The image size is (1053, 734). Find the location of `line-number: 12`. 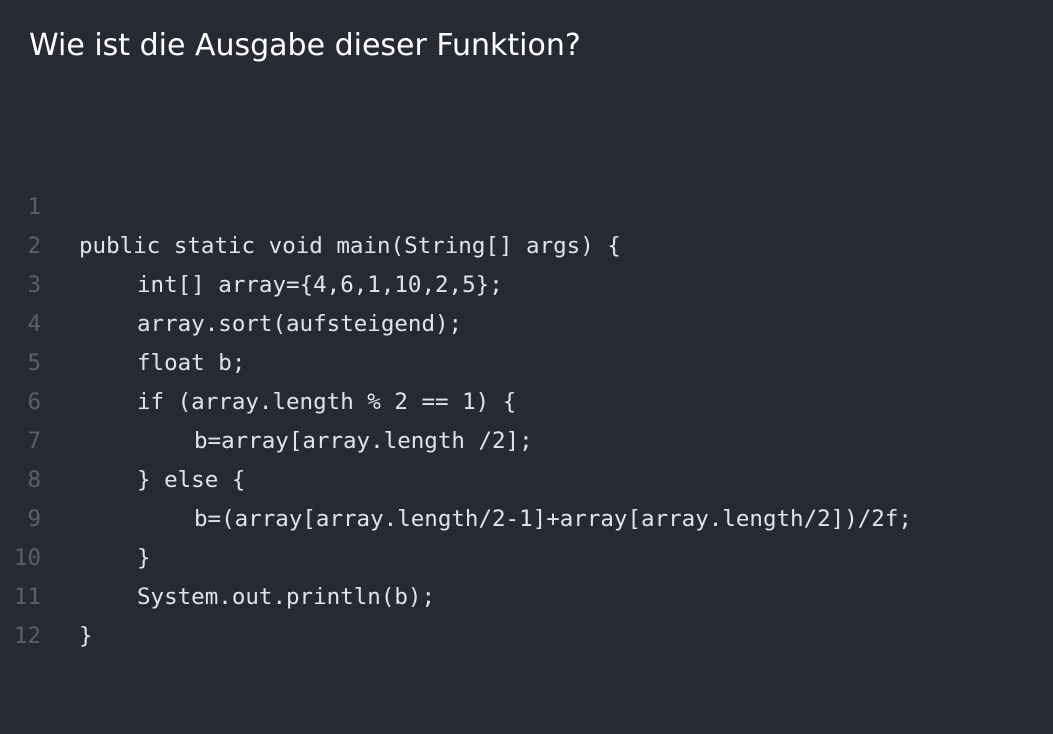

line-number: 12 is located at coordinates (27, 636).